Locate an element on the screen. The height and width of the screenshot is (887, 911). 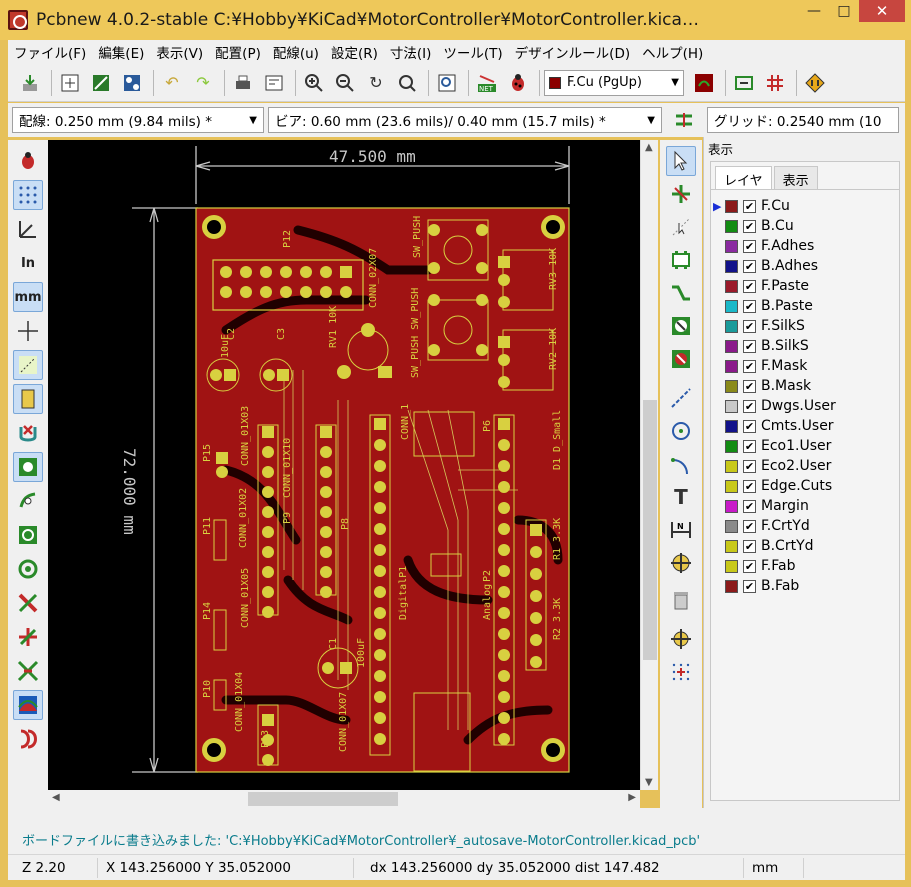
layer-row-f-mask: ✔ F.Mask is located at coordinates (805, 366).